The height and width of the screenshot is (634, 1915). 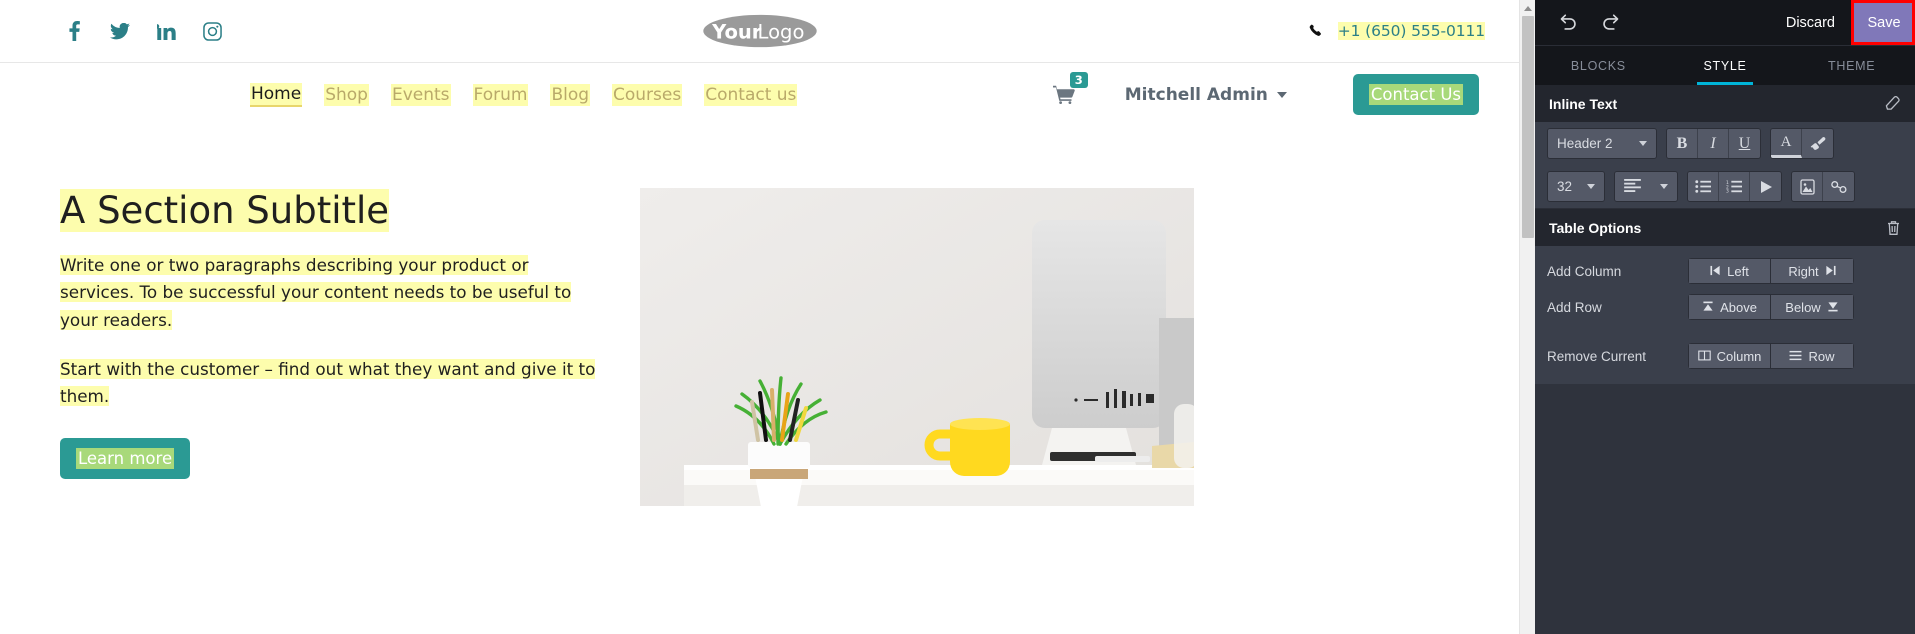 I want to click on facebook-icon, so click(x=74, y=31).